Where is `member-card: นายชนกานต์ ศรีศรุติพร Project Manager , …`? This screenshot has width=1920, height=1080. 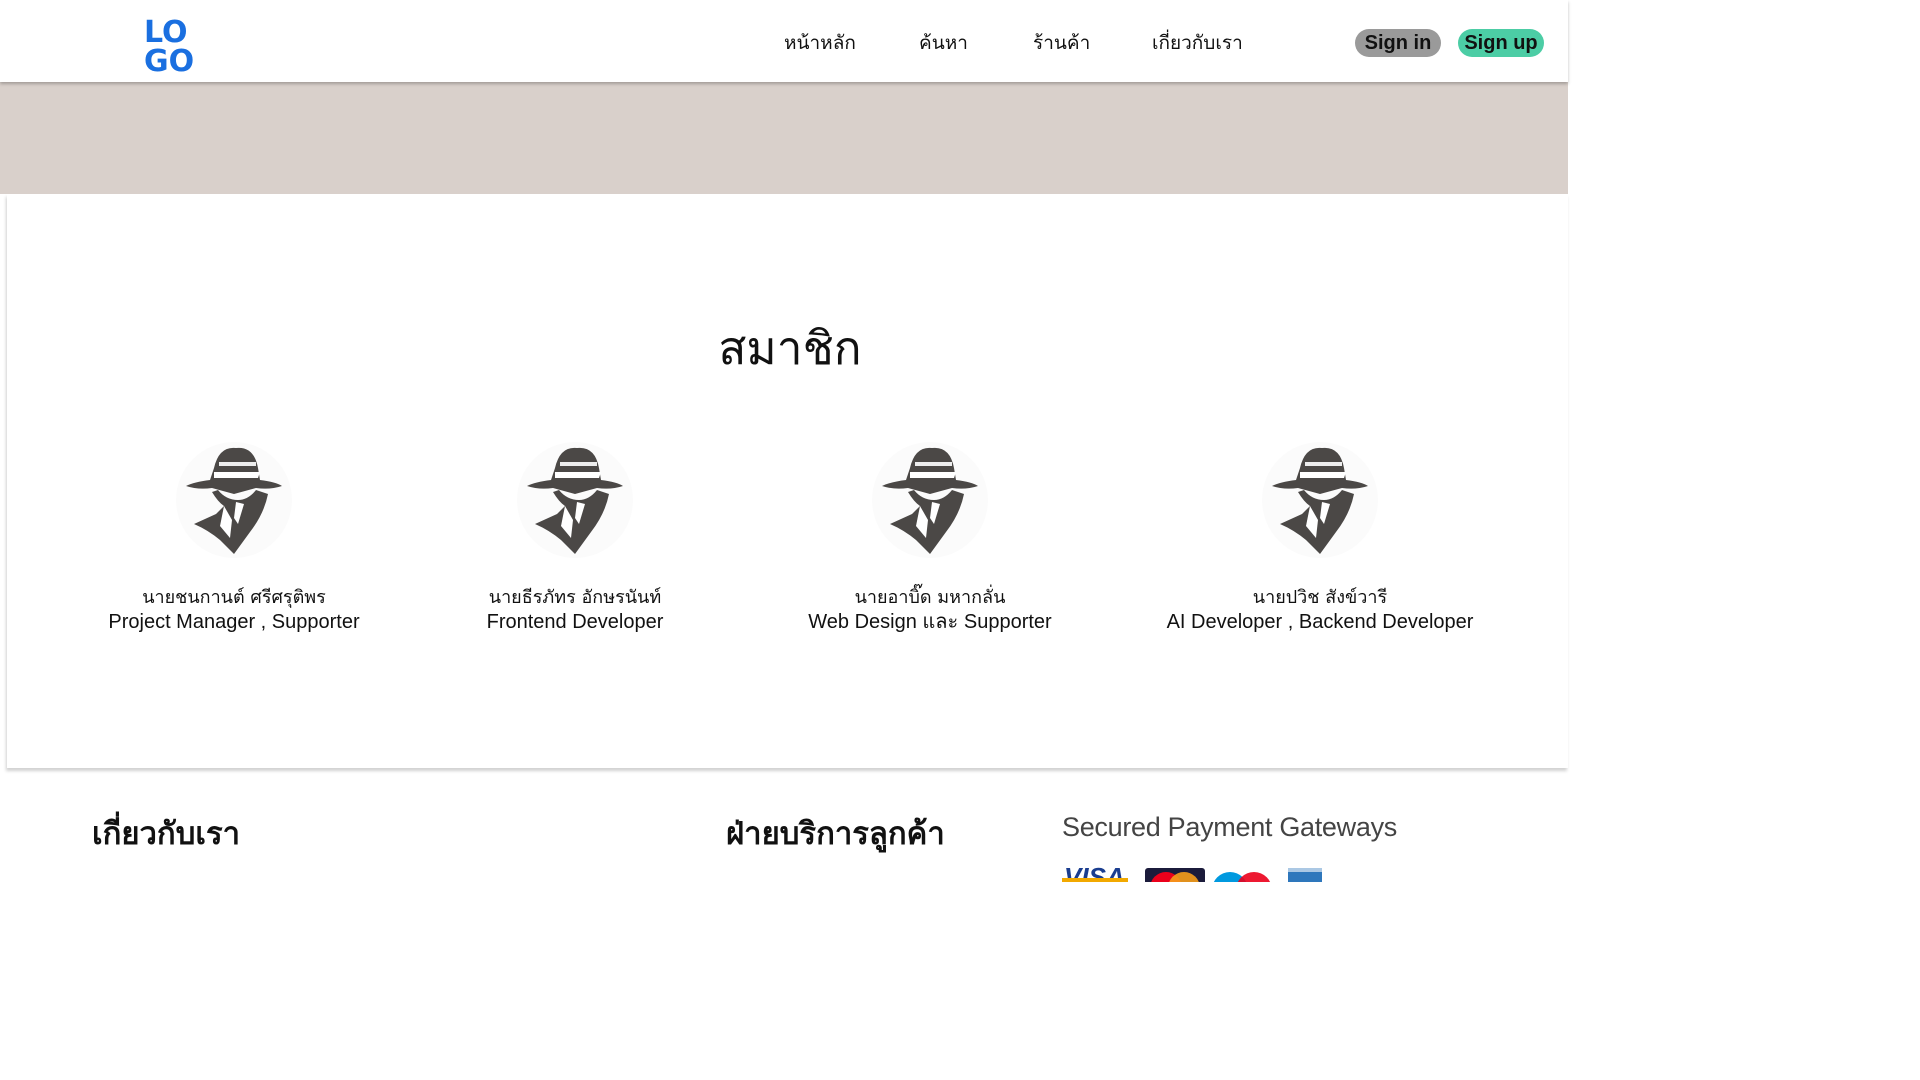
member-card: นายชนกานต์ ศรีศรุติพร Project Manager , … is located at coordinates (234, 537).